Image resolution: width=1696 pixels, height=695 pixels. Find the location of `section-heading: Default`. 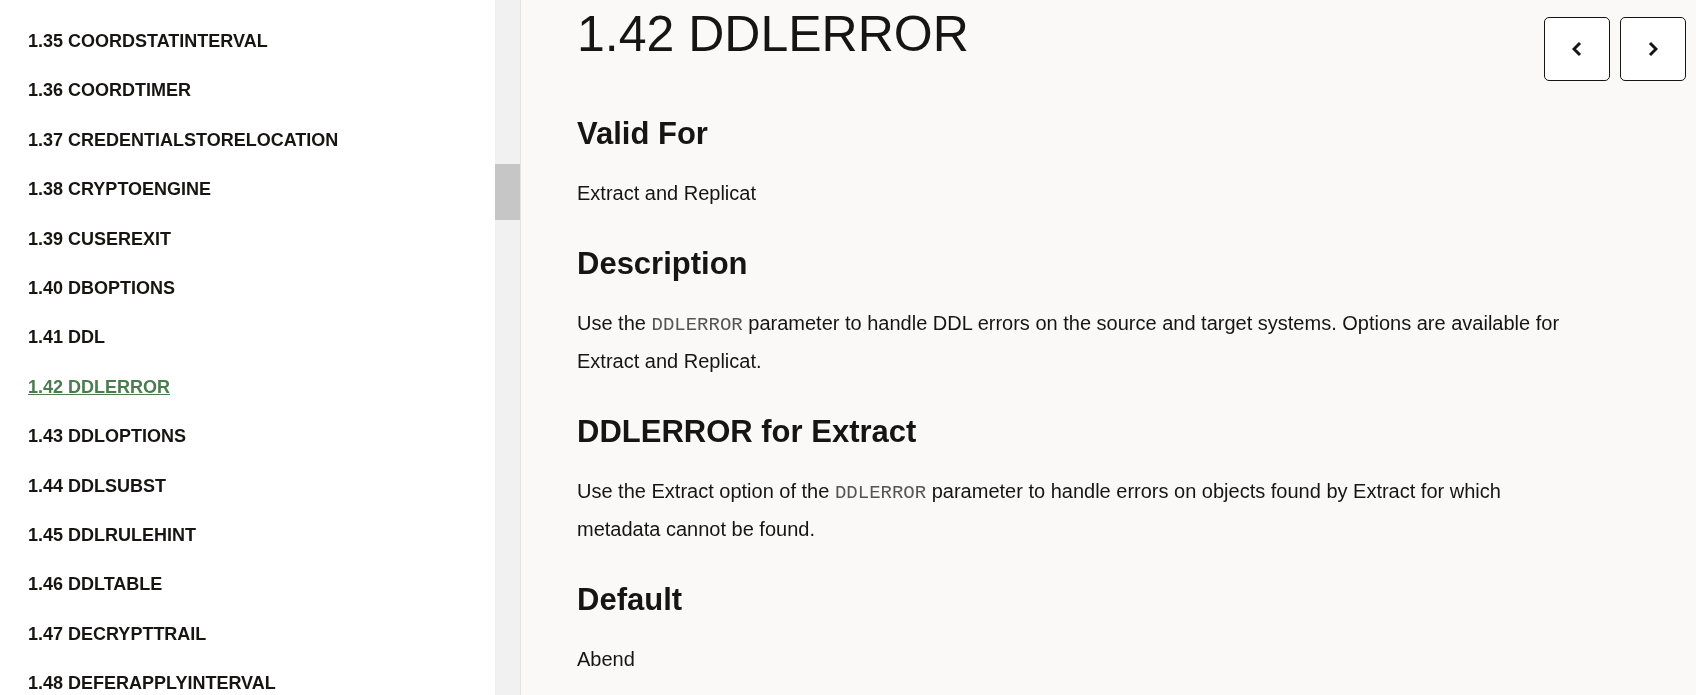

section-heading: Default is located at coordinates (630, 600).